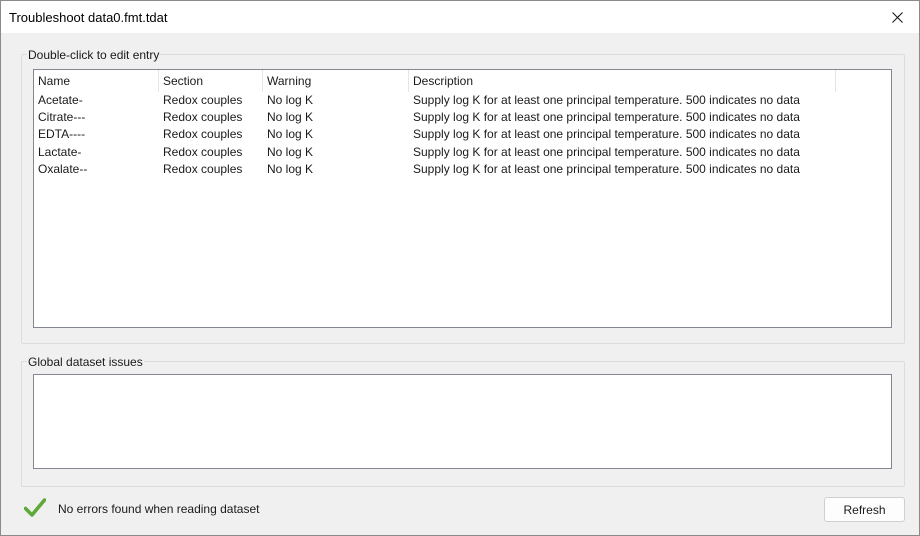 This screenshot has height=536, width=920. I want to click on cell-name: EDTA----, so click(62, 134).